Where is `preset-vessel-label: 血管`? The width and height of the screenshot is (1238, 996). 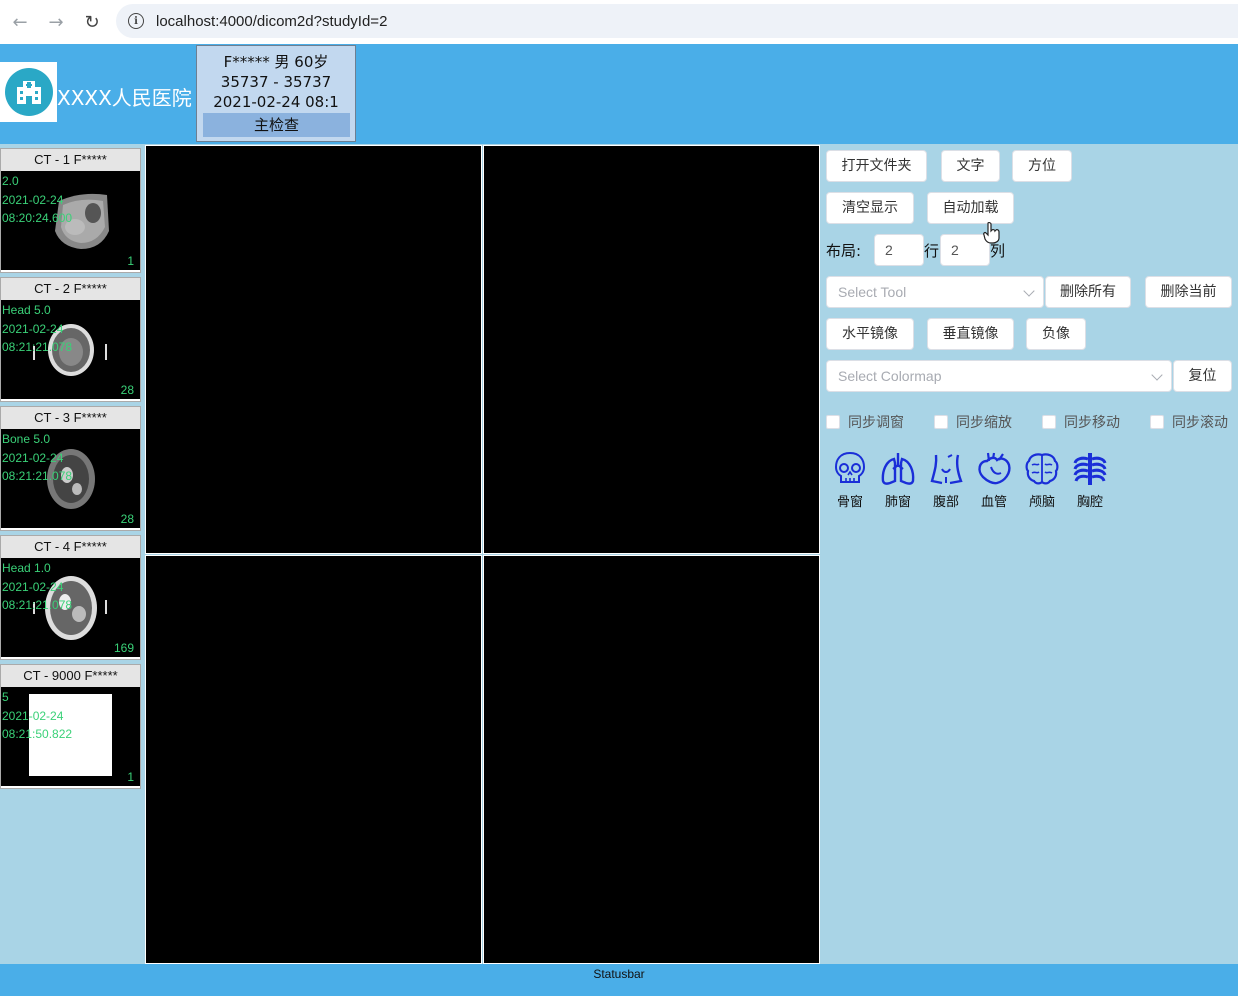 preset-vessel-label: 血管 is located at coordinates (993, 502).